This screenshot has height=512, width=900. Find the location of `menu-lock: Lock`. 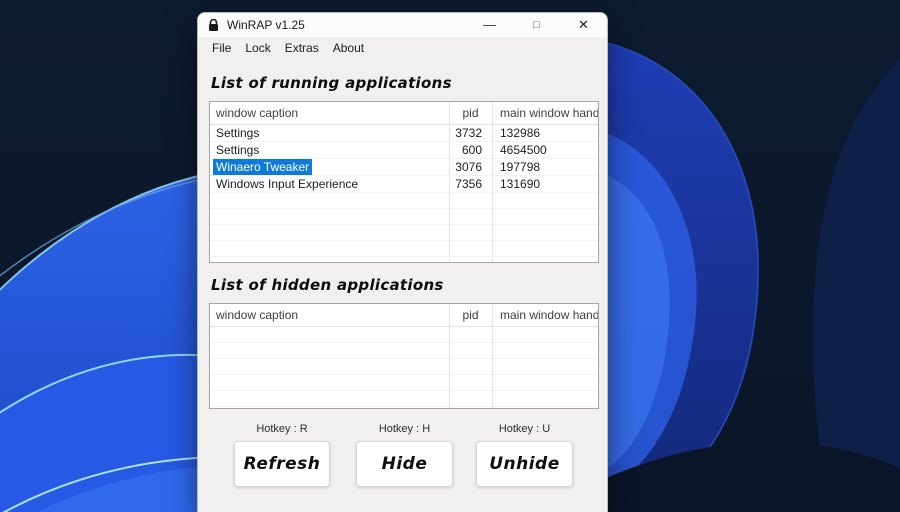

menu-lock: Lock is located at coordinates (257, 48).